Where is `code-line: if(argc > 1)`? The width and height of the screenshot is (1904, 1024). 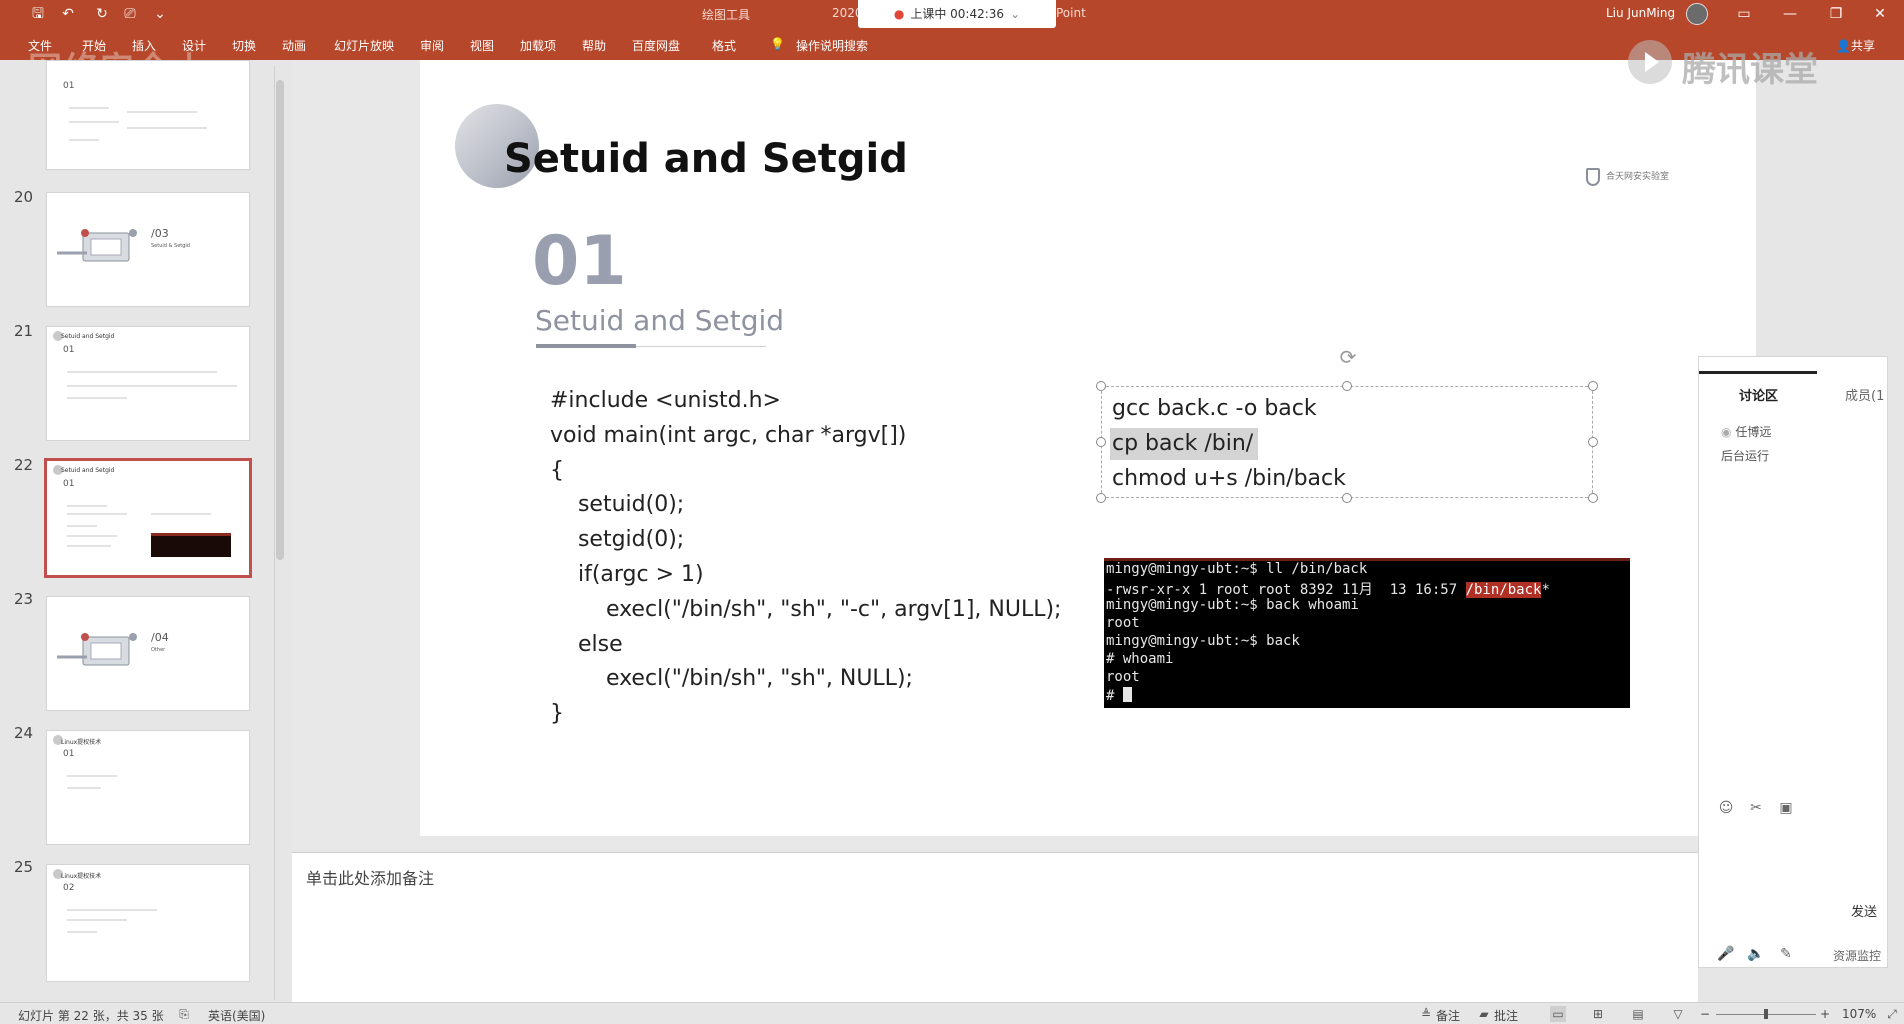
code-line: if(argc > 1) is located at coordinates (627, 574).